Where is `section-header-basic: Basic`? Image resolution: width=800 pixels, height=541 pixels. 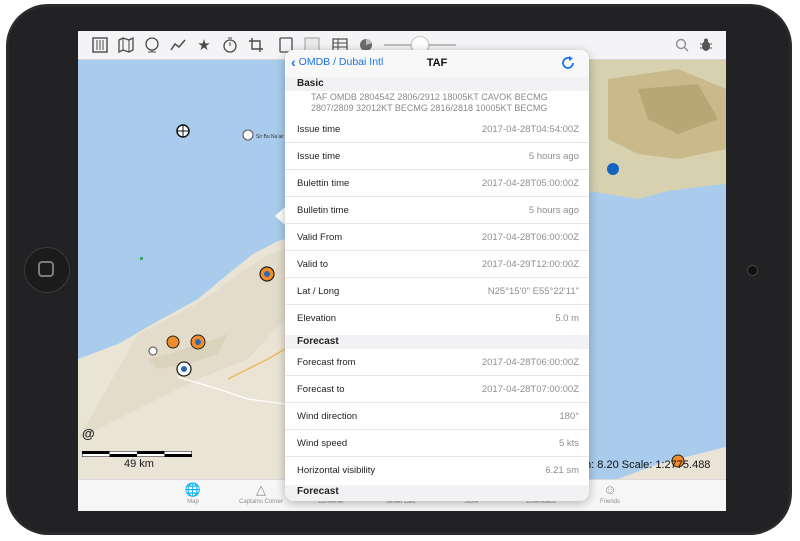 section-header-basic: Basic is located at coordinates (437, 84).